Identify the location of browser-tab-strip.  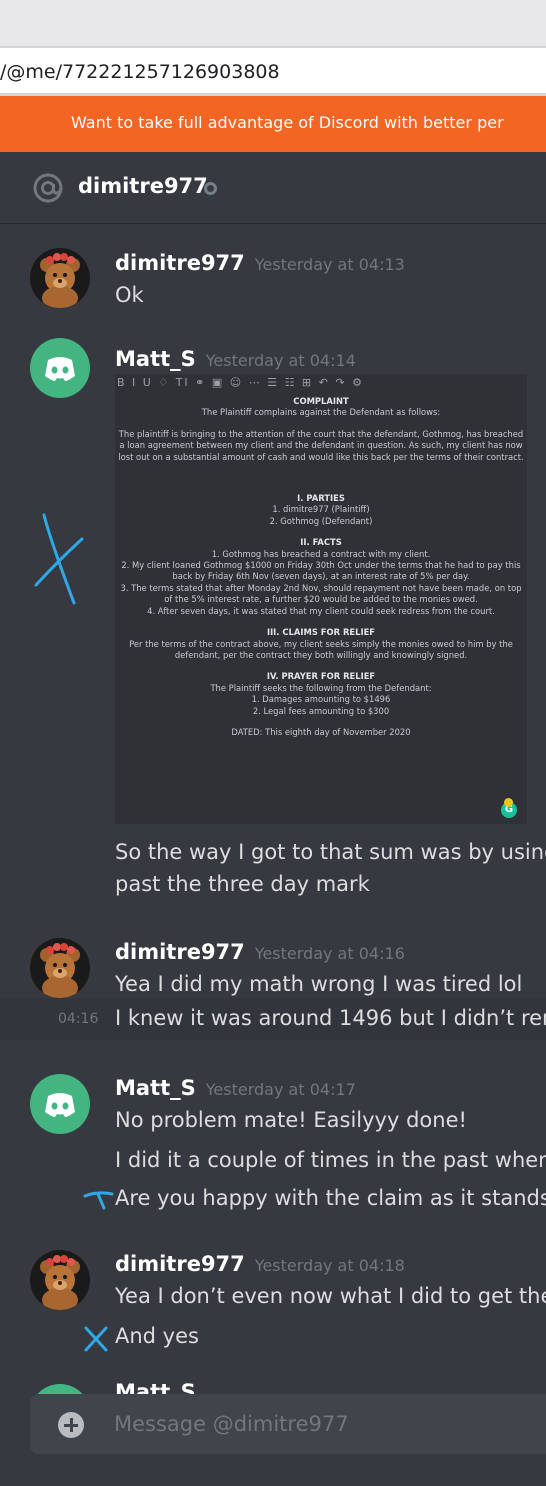
(273, 23).